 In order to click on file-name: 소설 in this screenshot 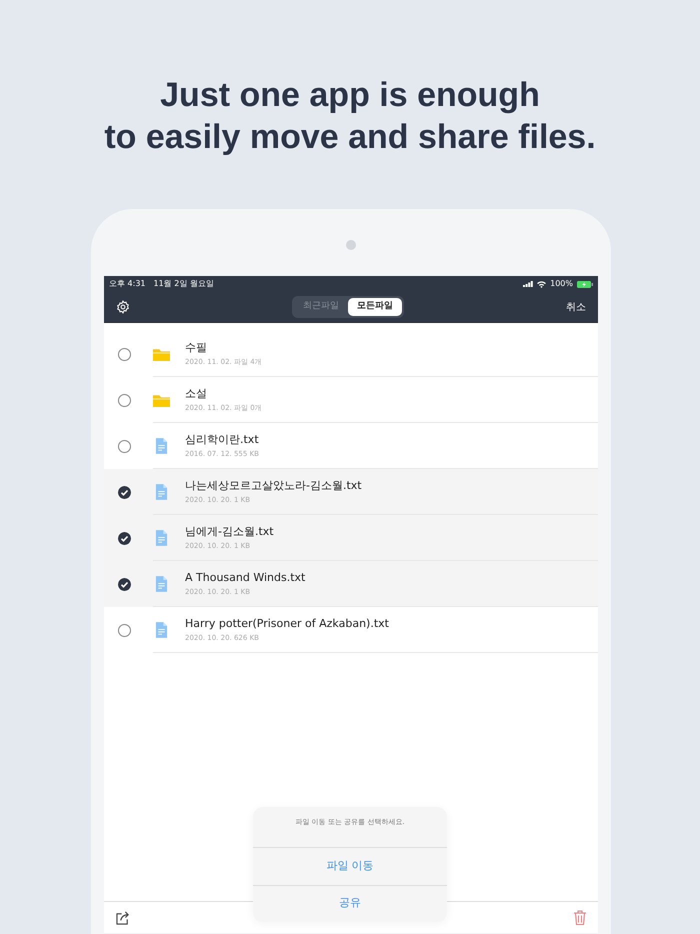, I will do `click(223, 393)`.